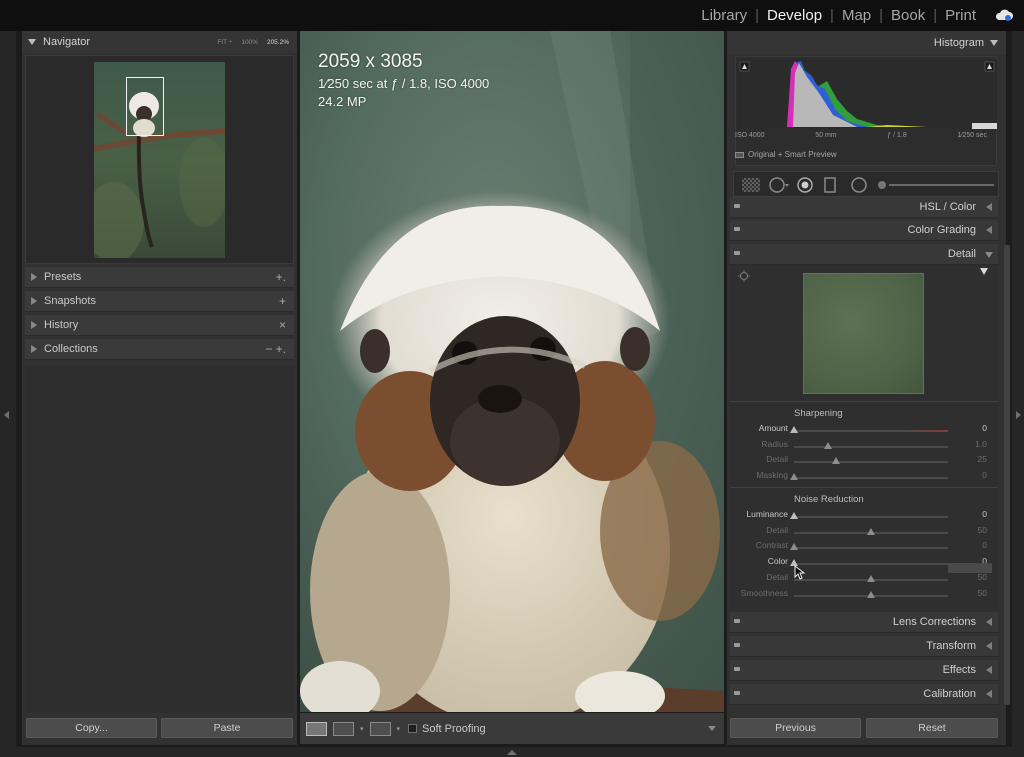 Image resolution: width=1024 pixels, height=757 pixels. What do you see at coordinates (278, 42) in the screenshot?
I see `zoom-selected: 205.2%` at bounding box center [278, 42].